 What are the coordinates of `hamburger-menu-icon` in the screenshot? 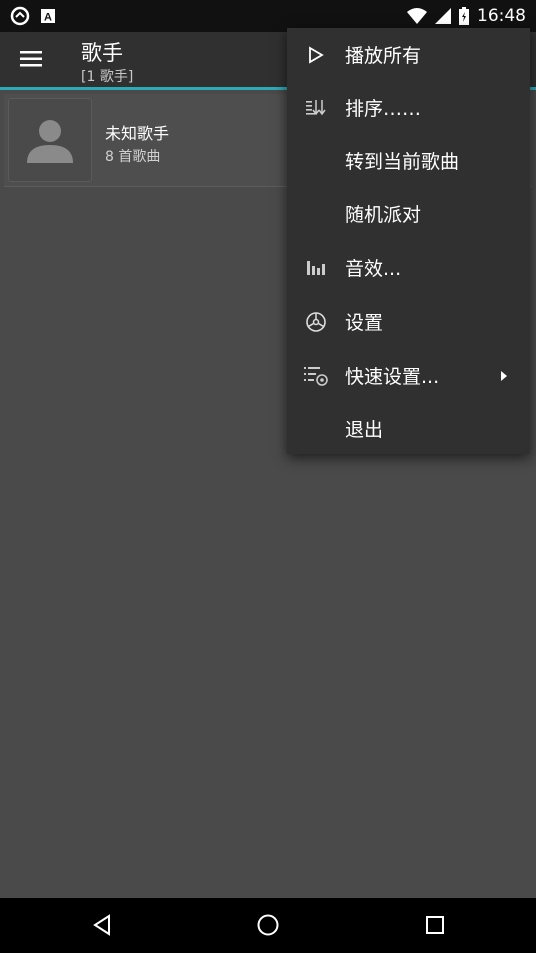 It's located at (31, 59).